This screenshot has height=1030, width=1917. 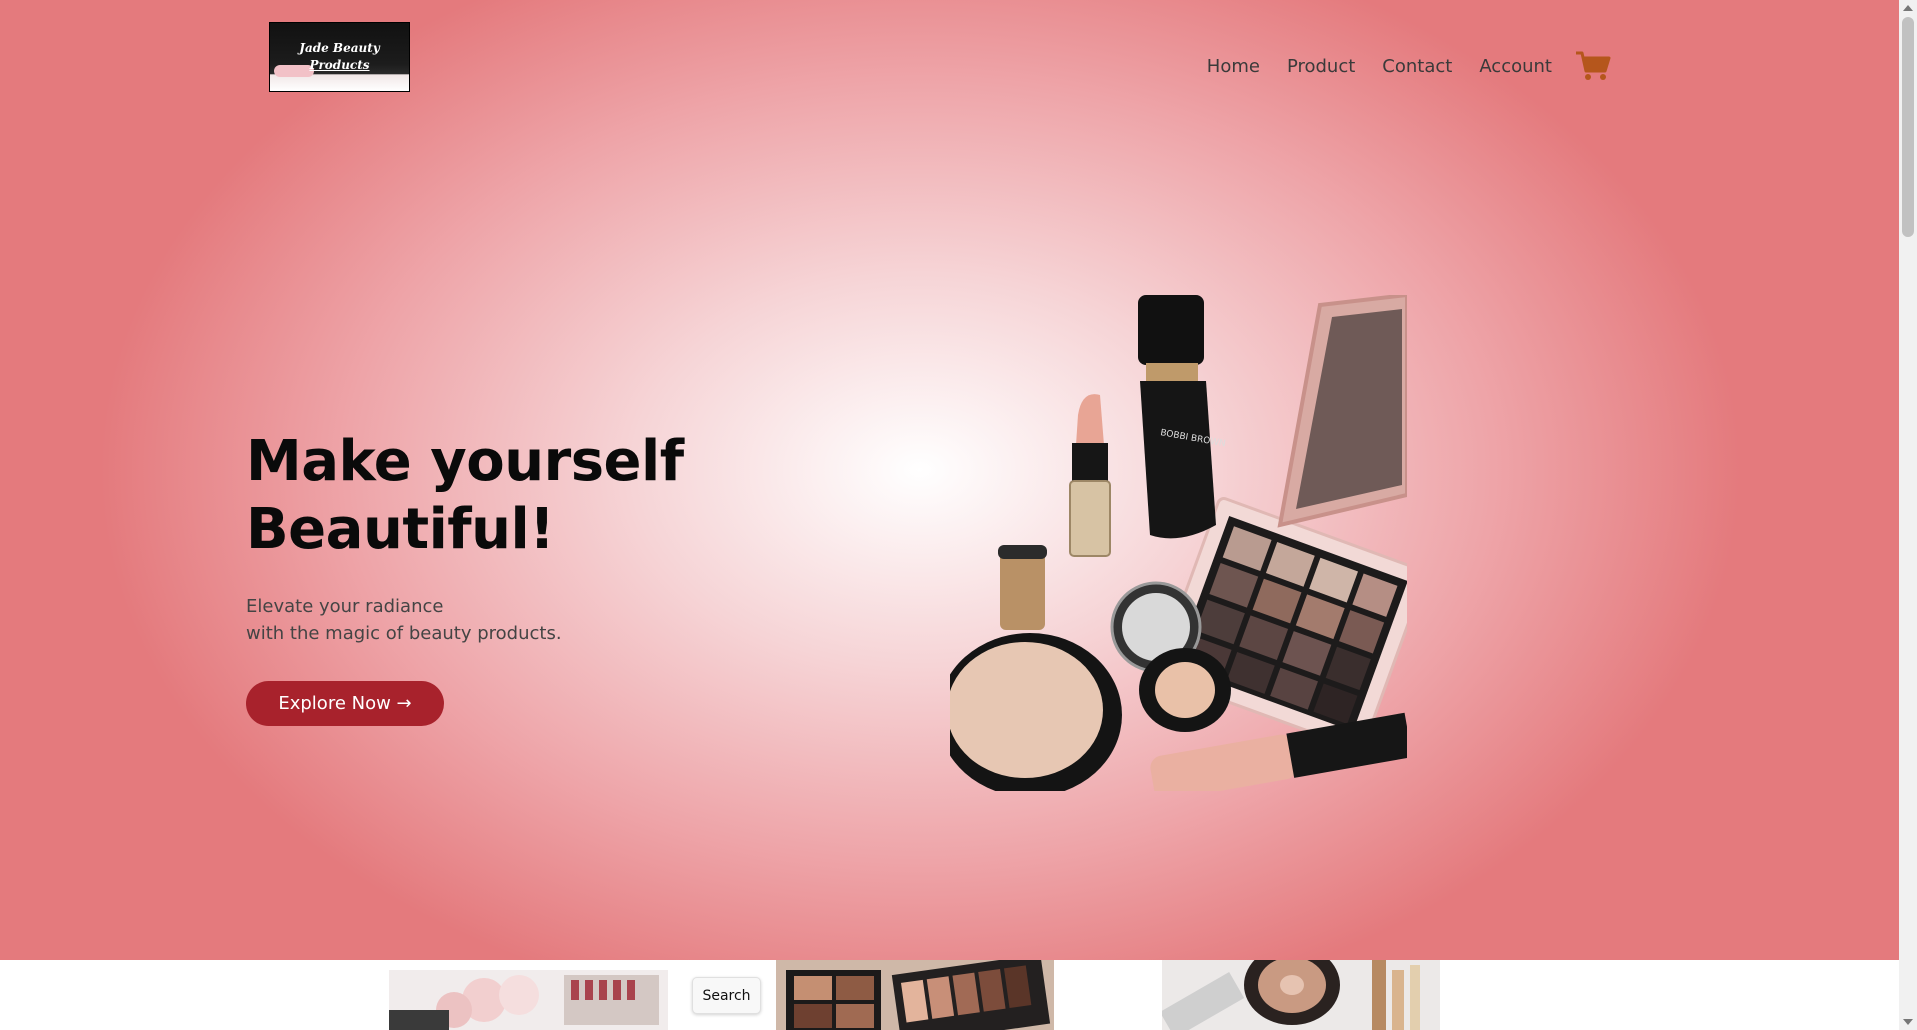 I want to click on headline-line1: Make yourself, so click(x=465, y=461).